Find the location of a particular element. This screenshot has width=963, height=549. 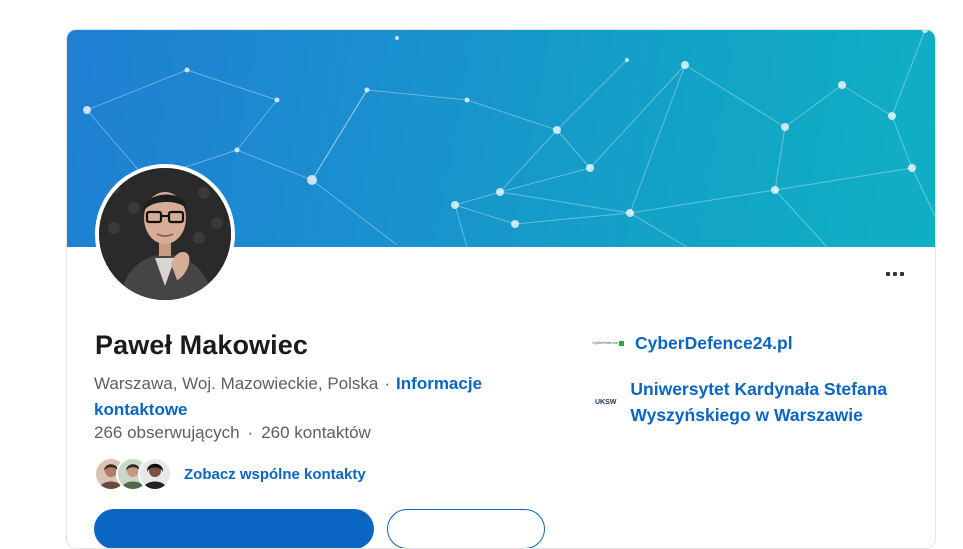

mutual-avatar is located at coordinates (155, 474).